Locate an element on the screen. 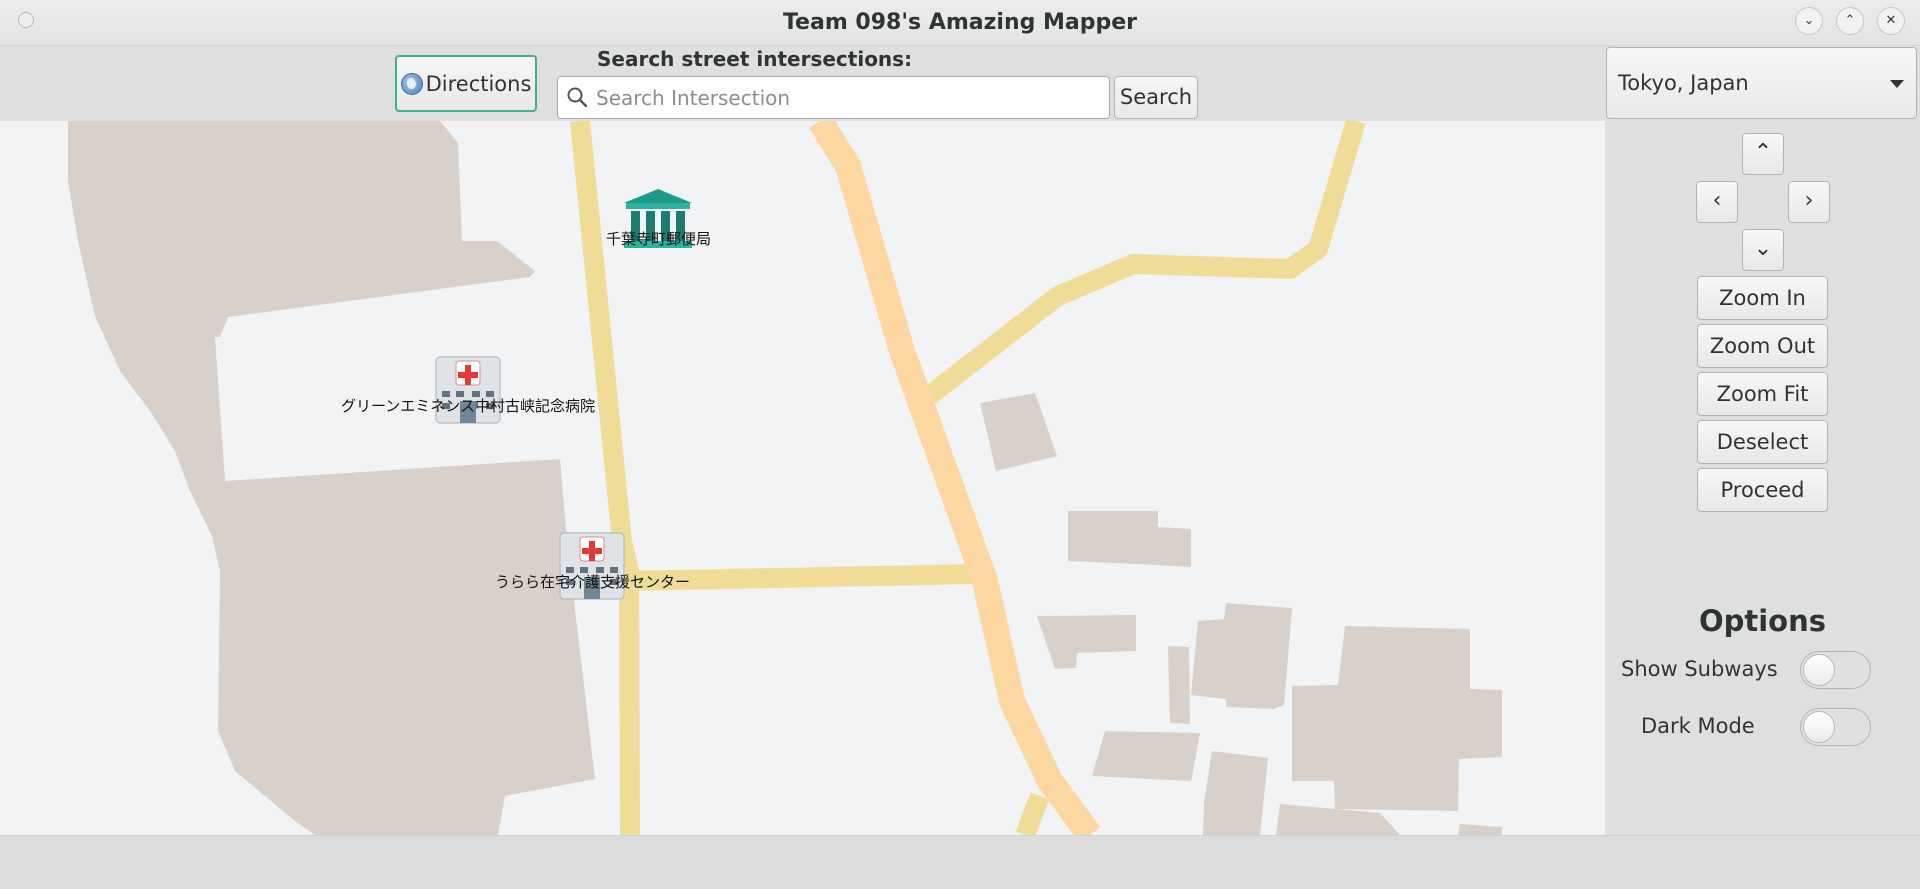 The width and height of the screenshot is (1920, 889). options-title: Options is located at coordinates (1762, 621).